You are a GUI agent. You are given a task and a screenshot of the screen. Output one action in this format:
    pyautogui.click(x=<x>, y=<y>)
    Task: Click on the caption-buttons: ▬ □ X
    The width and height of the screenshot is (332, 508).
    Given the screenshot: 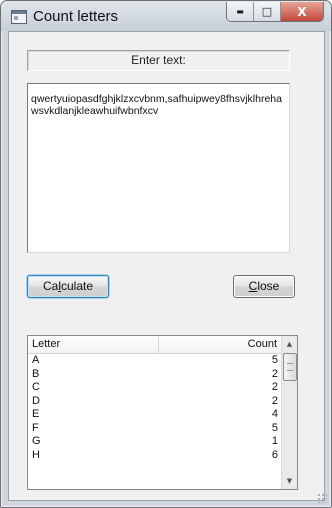 What is the action you would take?
    pyautogui.click(x=275, y=12)
    